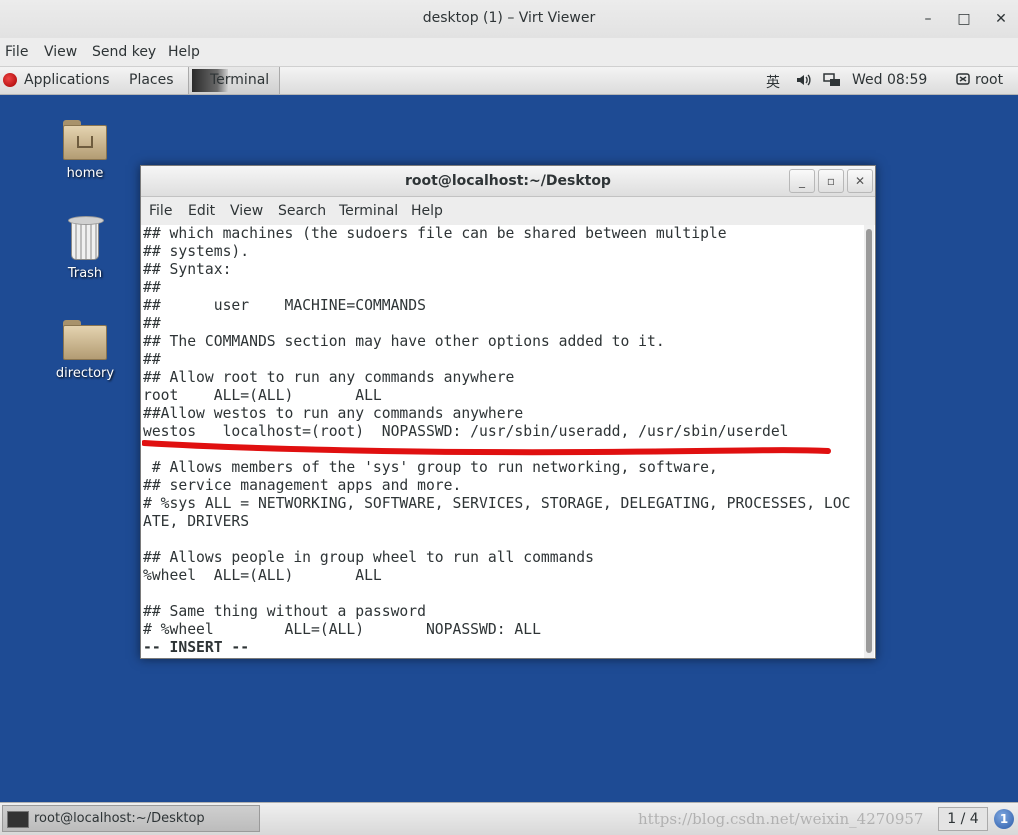 The width and height of the screenshot is (1018, 835). Describe the element at coordinates (67, 80) in the screenshot. I see `applications-menu: Applications` at that location.